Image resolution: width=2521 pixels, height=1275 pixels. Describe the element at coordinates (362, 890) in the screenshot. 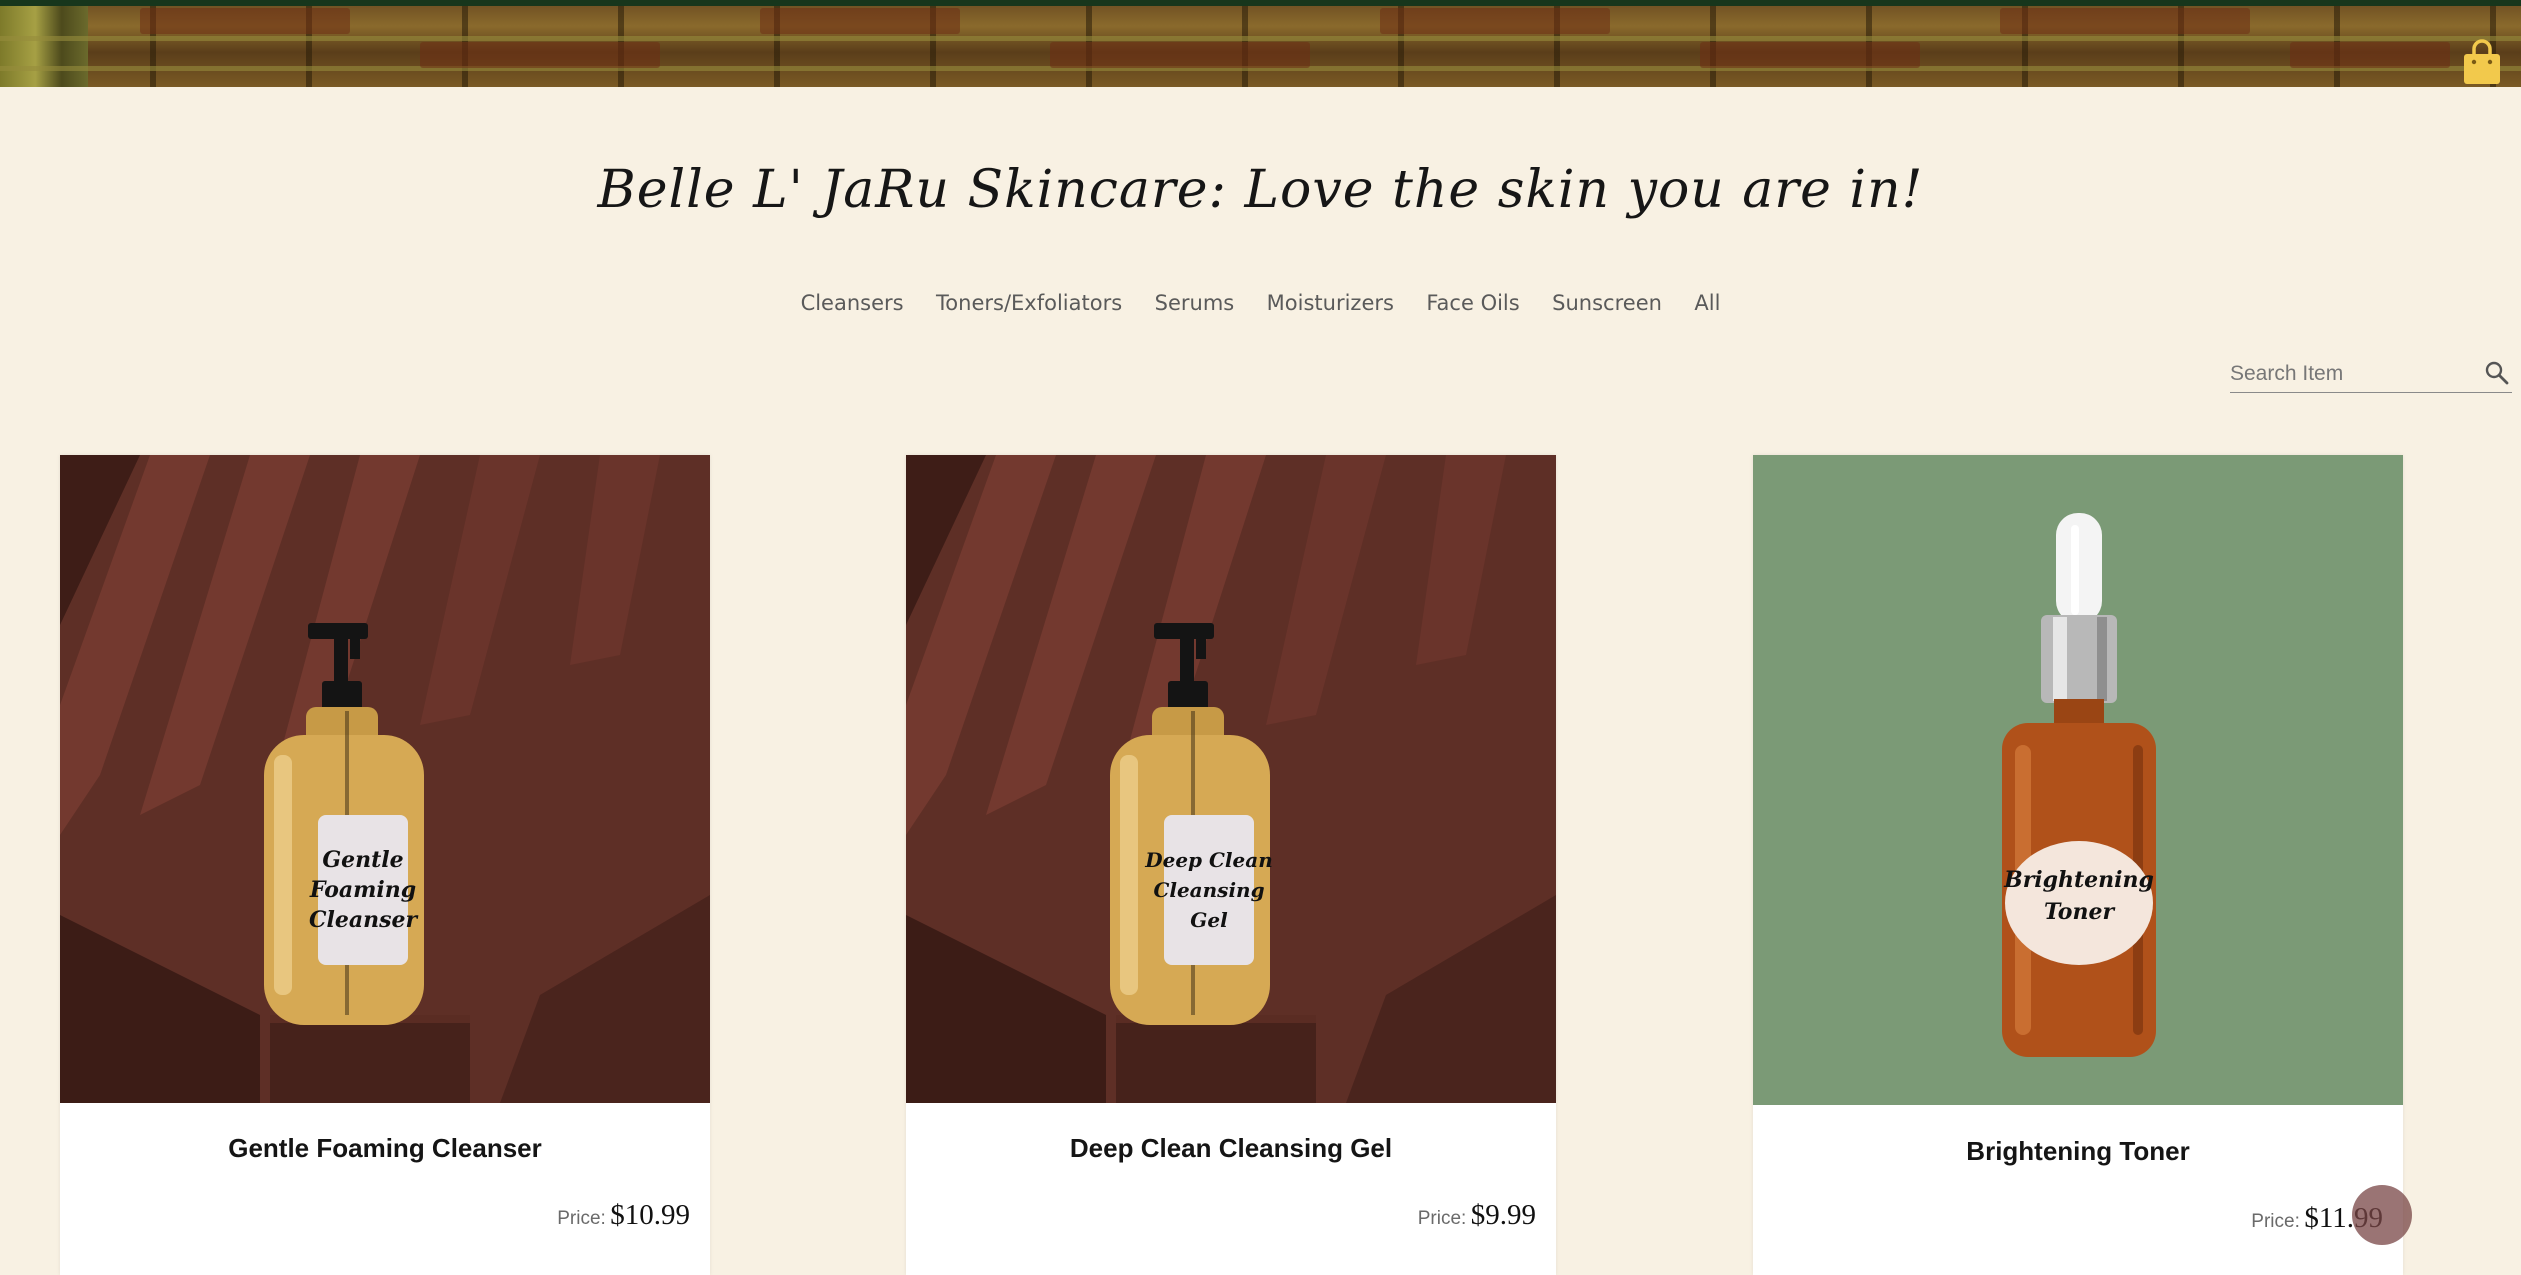

I see `bottle-label-line: Foaming` at that location.